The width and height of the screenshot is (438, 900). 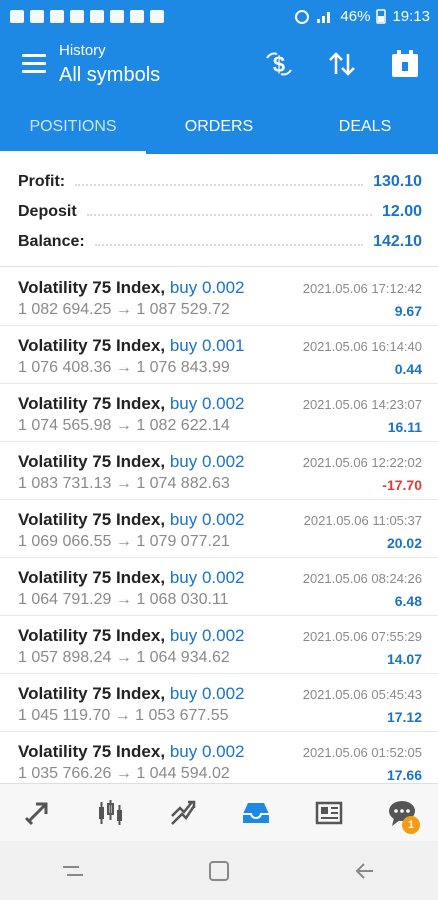 What do you see at coordinates (124, 425) in the screenshot?
I see `price-range: 1 074 565.98 → 1 082 622.14` at bounding box center [124, 425].